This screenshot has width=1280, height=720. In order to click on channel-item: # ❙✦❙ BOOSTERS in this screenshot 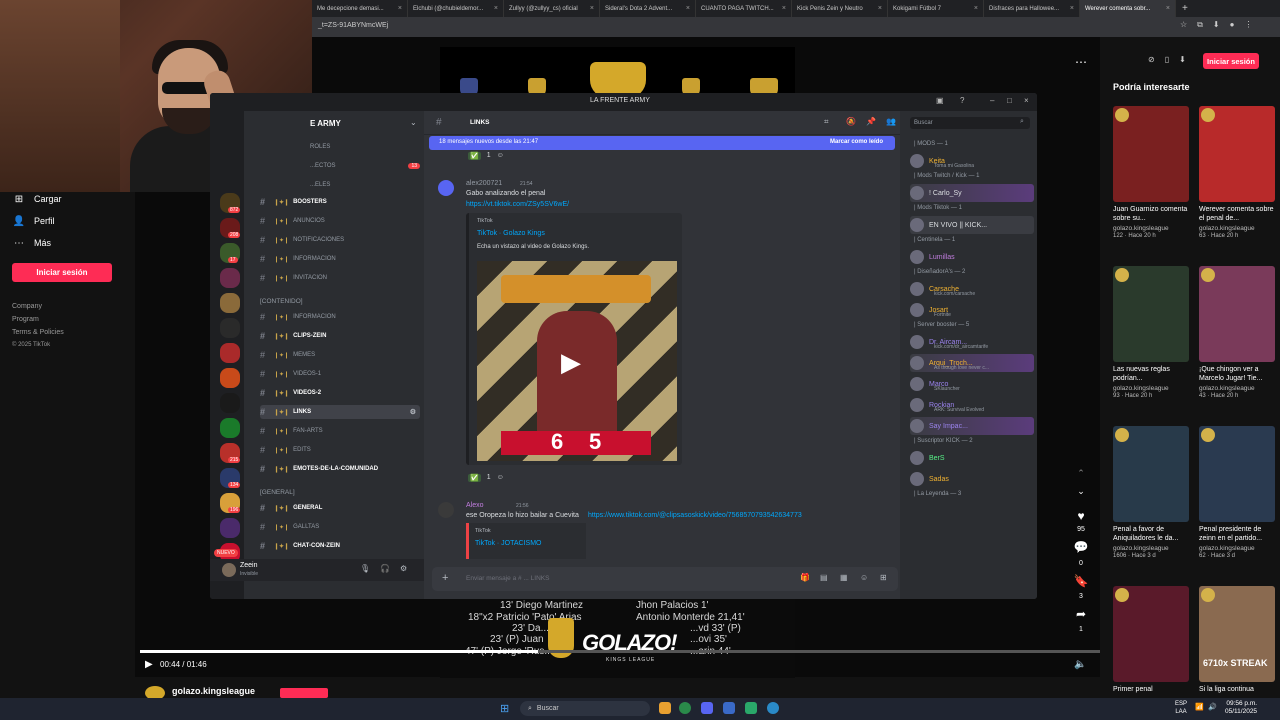, I will do `click(340, 202)`.